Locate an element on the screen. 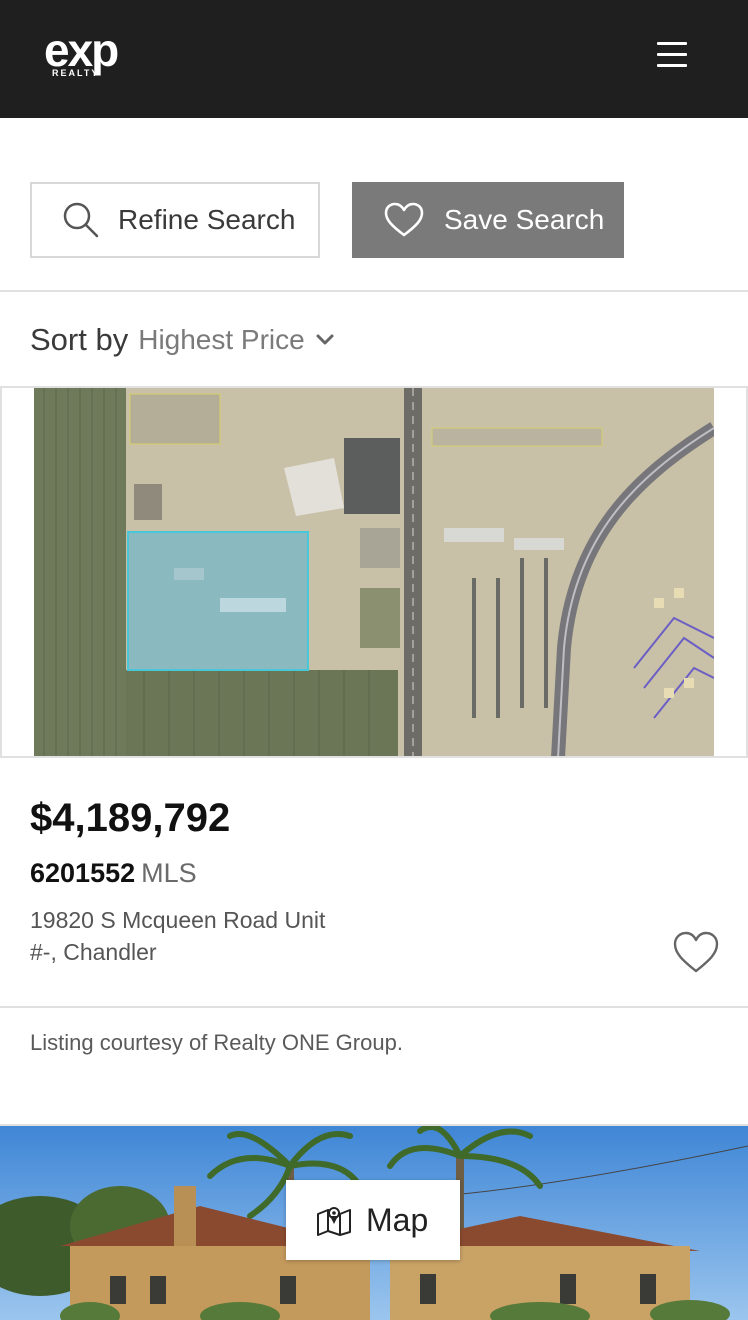 The width and height of the screenshot is (748, 1320). save-search-button: Save Search is located at coordinates (488, 220).